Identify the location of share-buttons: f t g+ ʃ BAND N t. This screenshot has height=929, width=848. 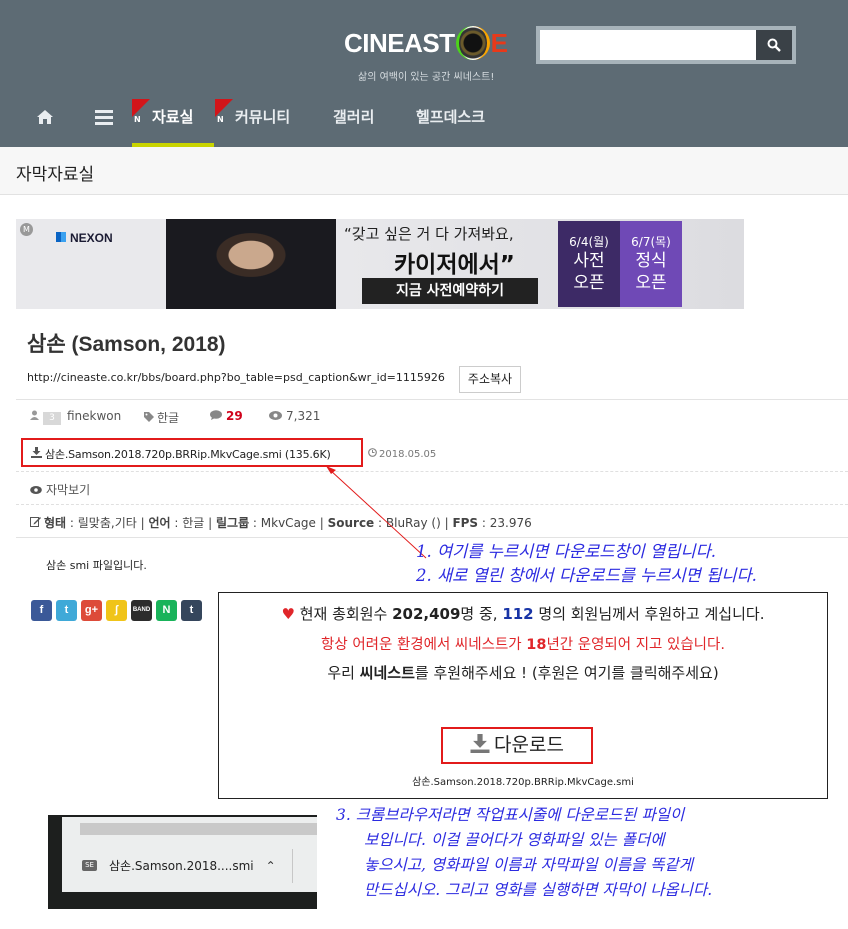
(116, 610).